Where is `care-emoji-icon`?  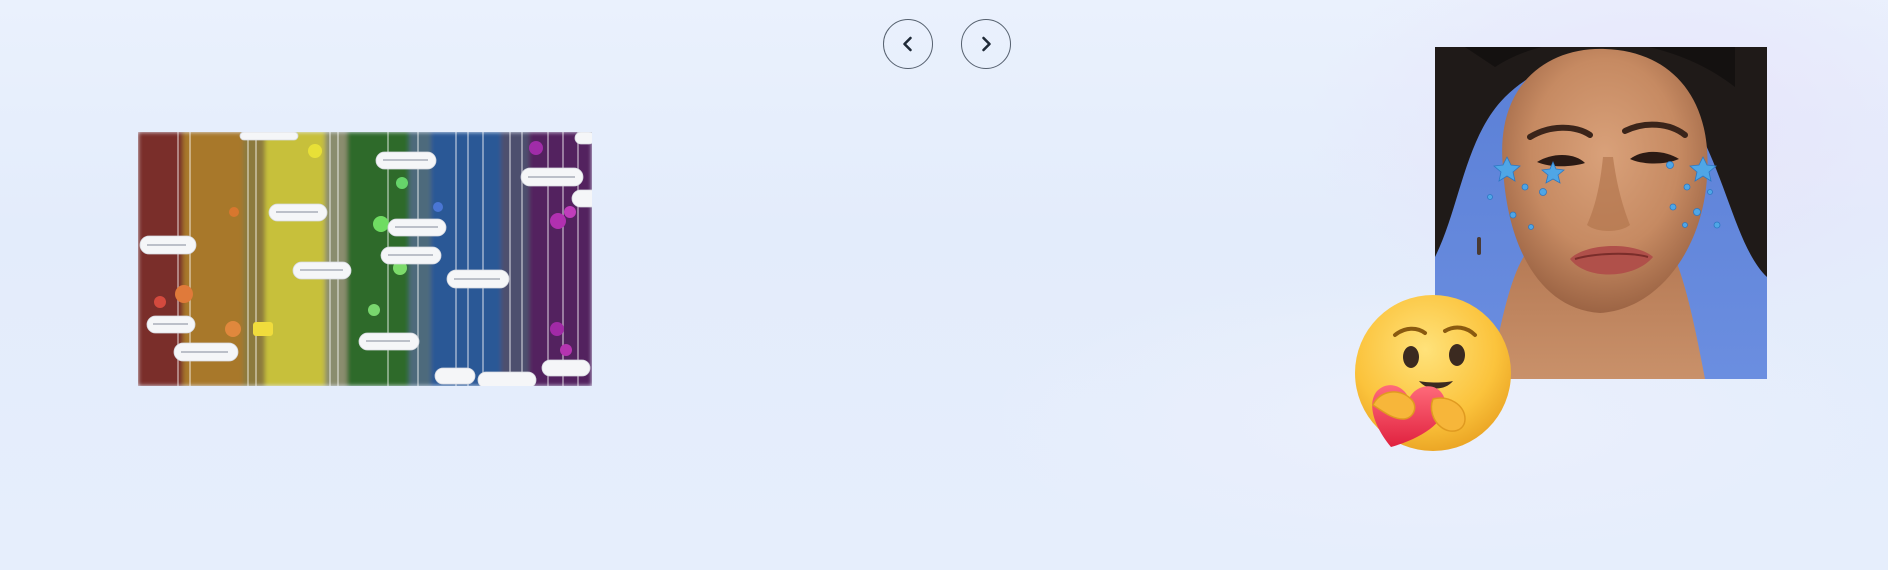
care-emoji-icon is located at coordinates (1433, 375).